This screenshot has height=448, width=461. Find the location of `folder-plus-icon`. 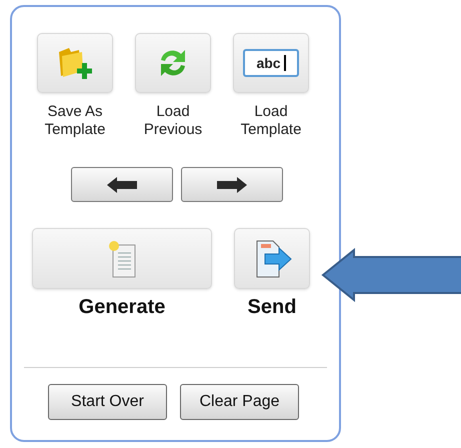

folder-plus-icon is located at coordinates (75, 63).